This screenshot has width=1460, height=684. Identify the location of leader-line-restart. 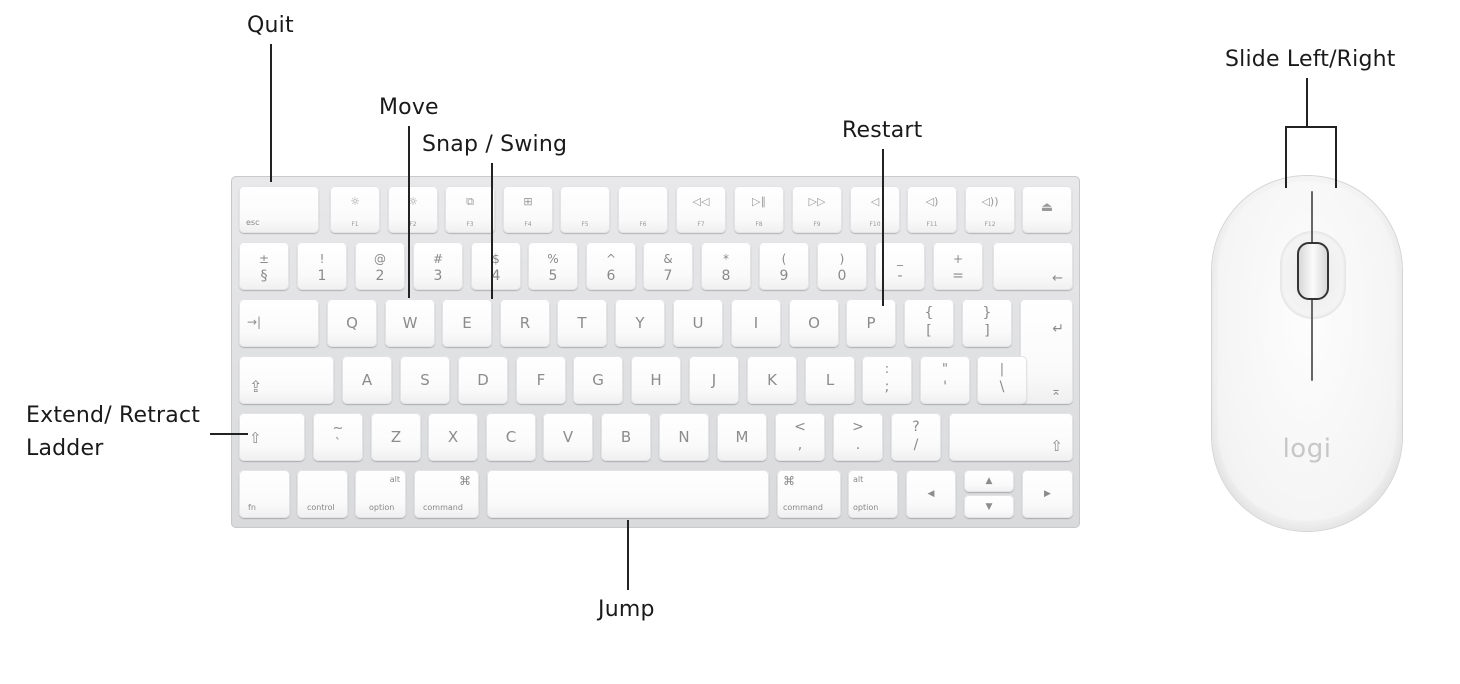
(883, 227).